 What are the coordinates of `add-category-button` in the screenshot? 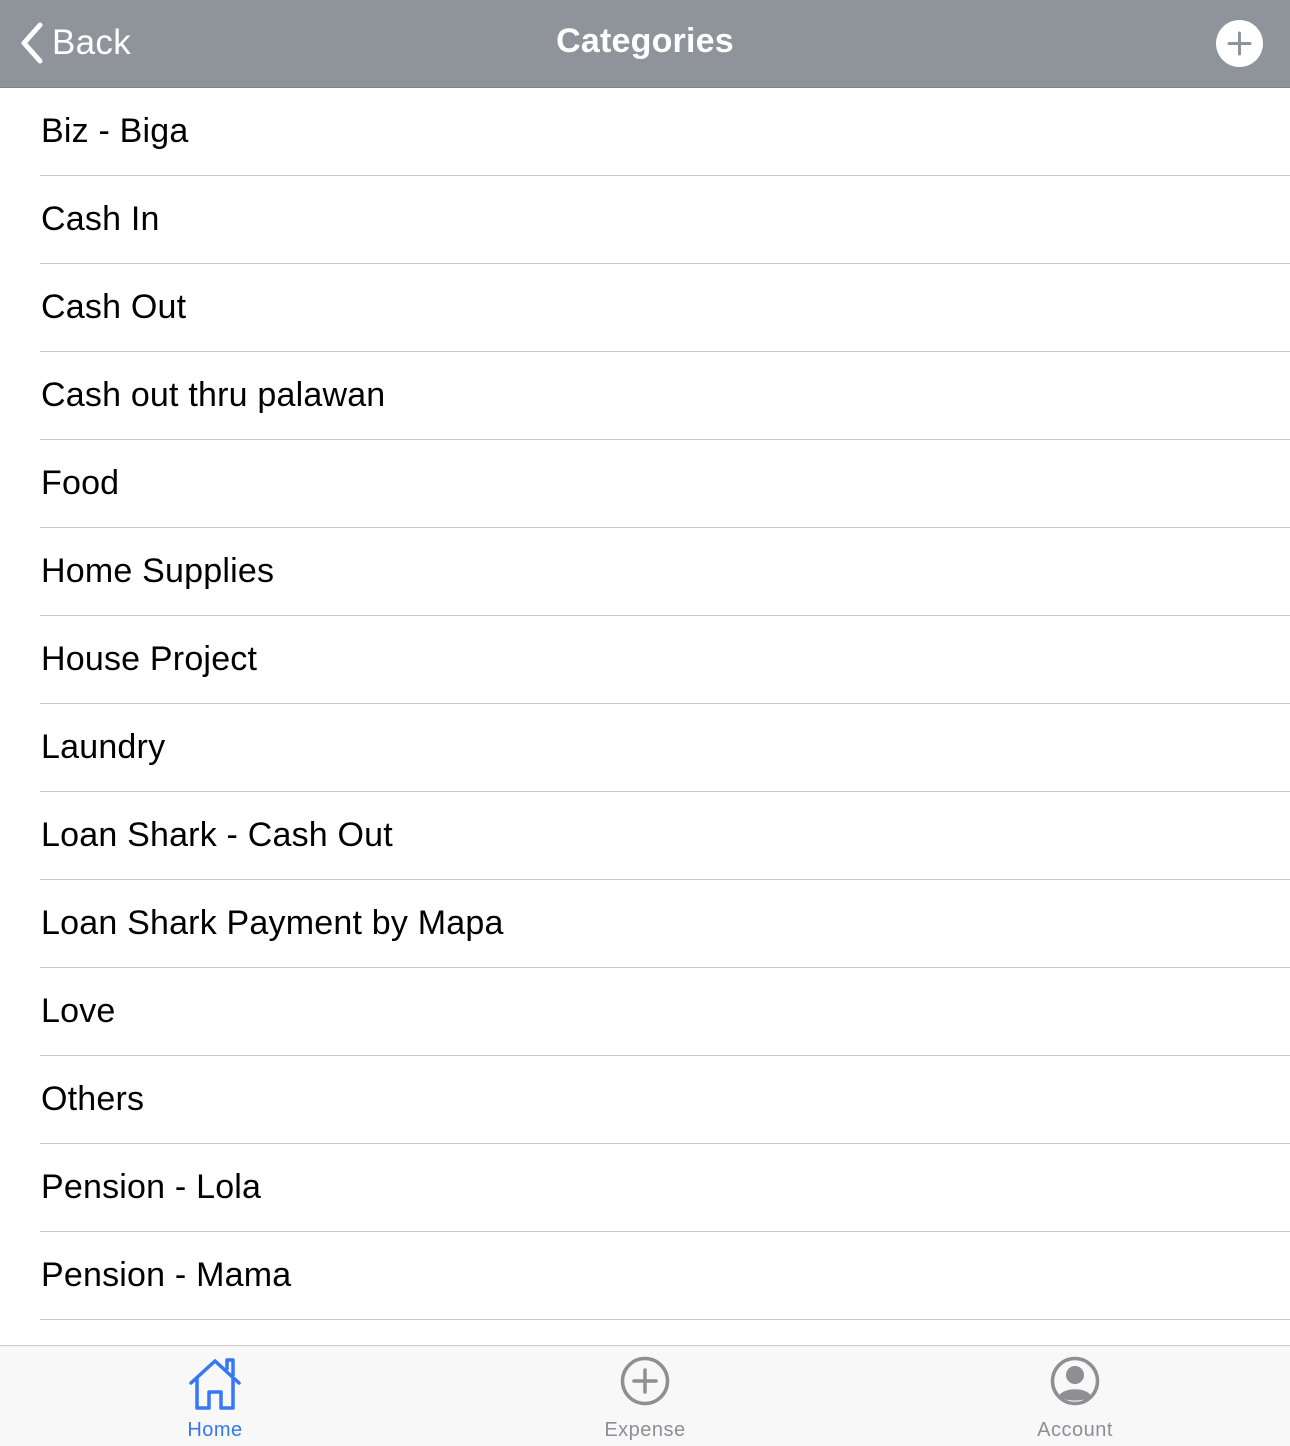 It's located at (1239, 43).